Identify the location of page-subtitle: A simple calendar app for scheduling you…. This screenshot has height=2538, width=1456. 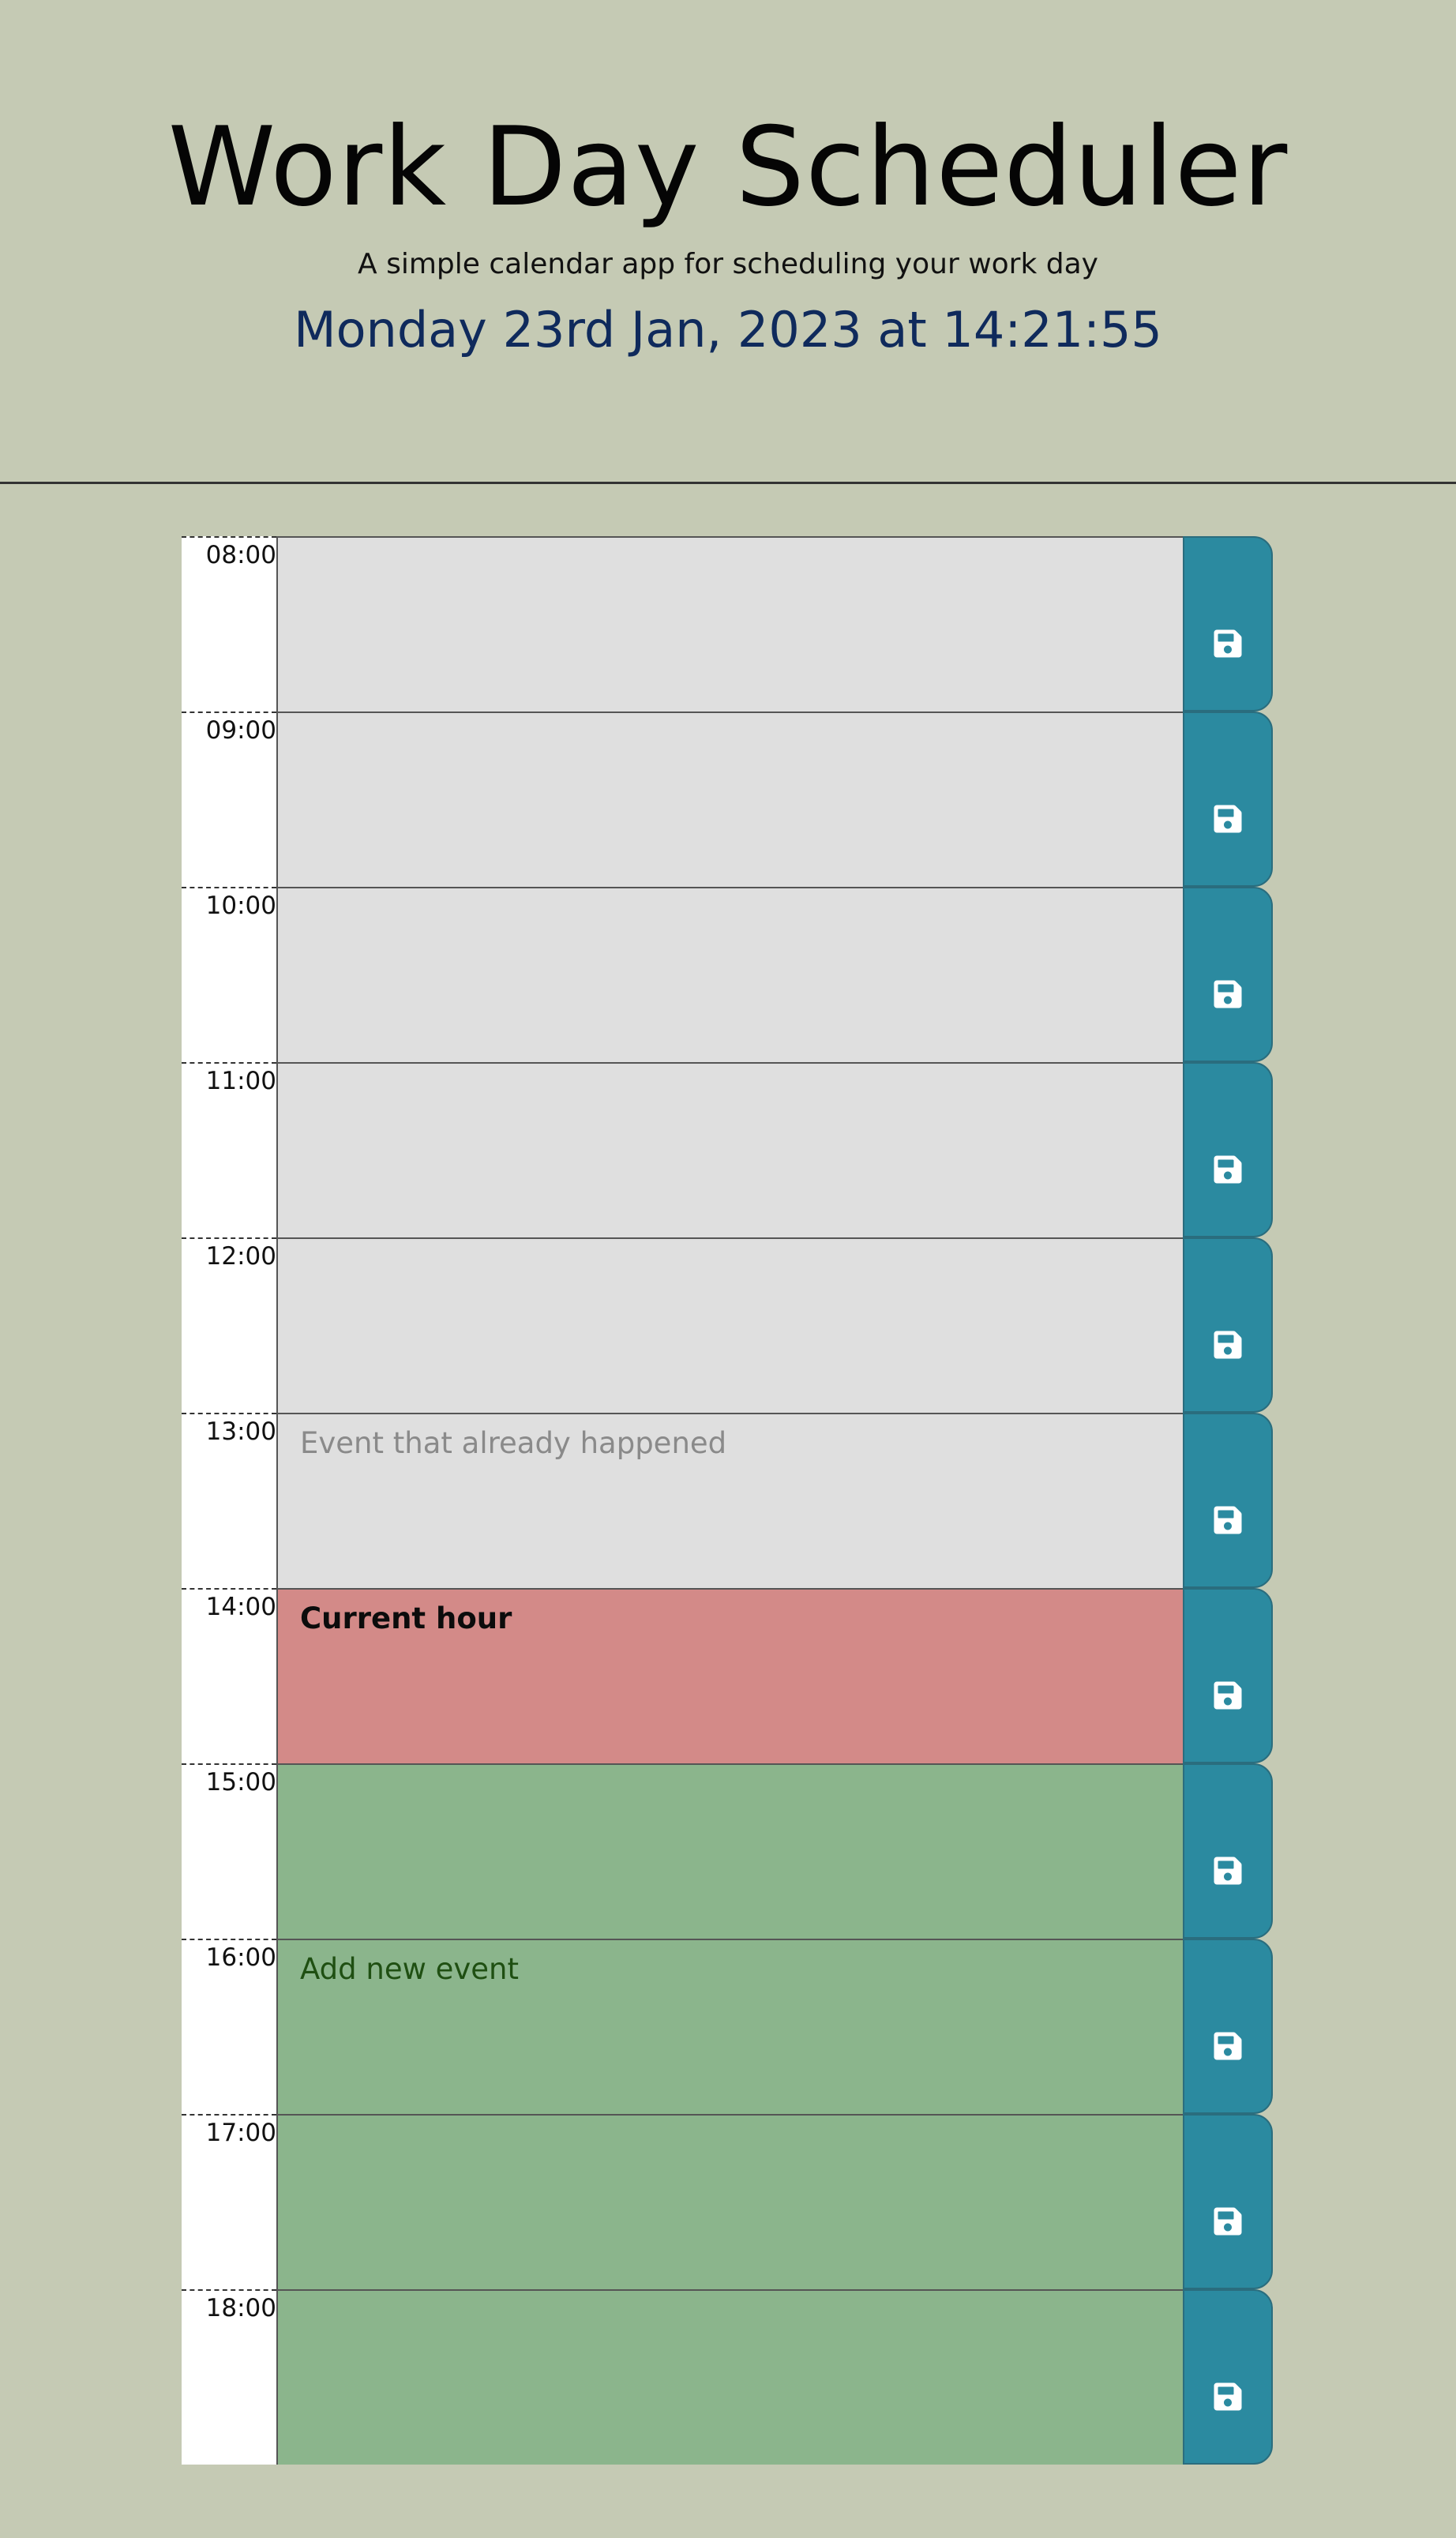
(728, 264).